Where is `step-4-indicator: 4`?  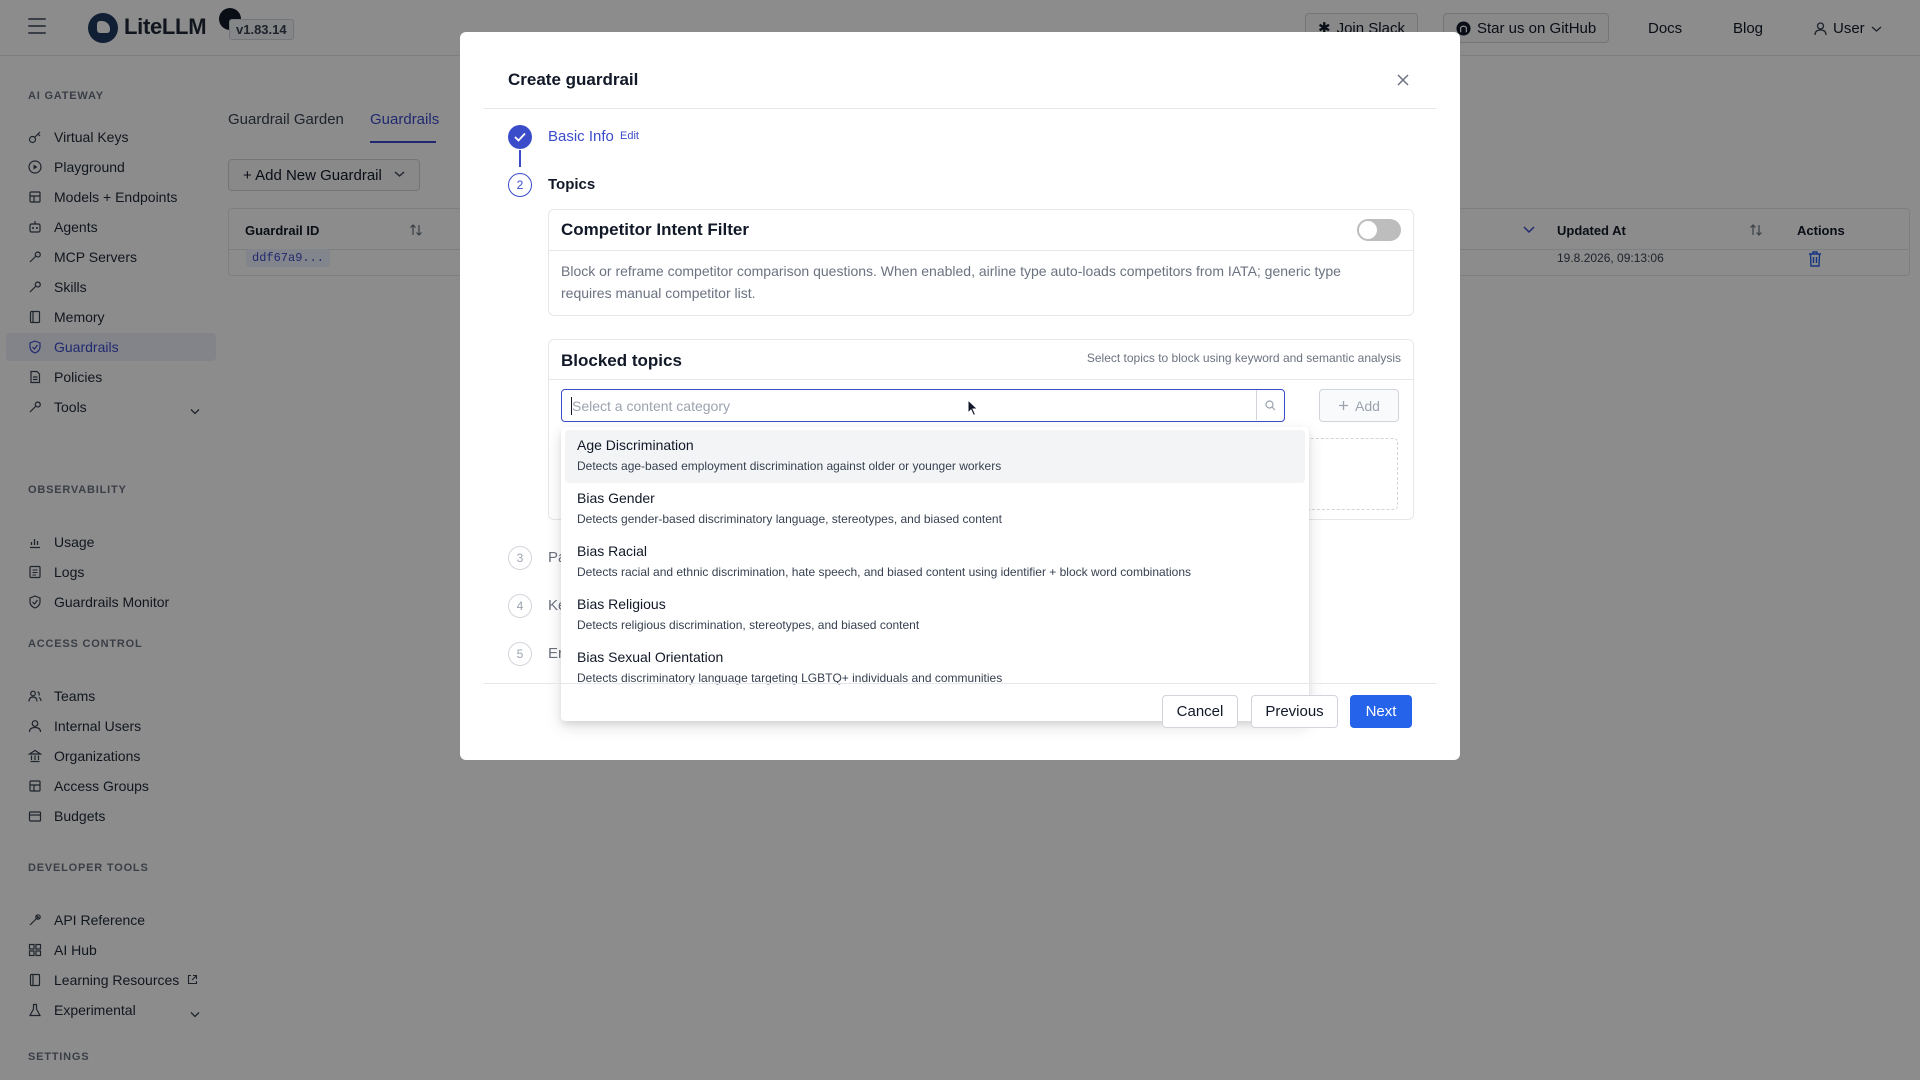
step-4-indicator: 4 is located at coordinates (520, 606).